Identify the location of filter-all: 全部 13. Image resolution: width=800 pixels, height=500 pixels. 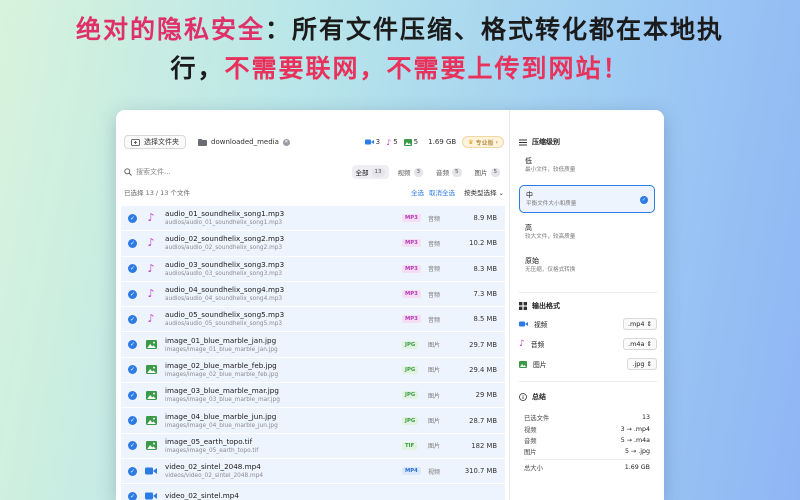
(370, 172).